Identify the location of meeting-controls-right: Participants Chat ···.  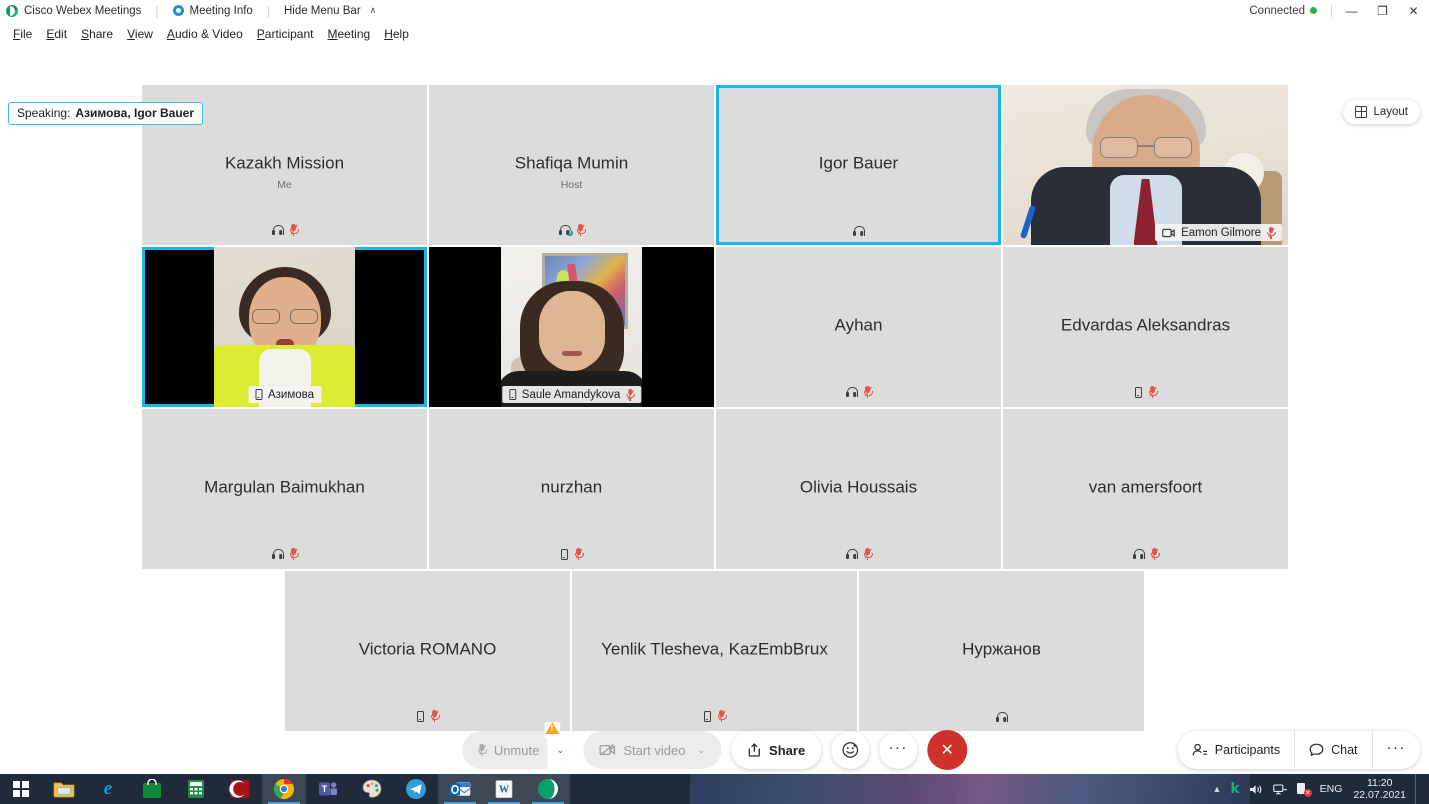
(1299, 750).